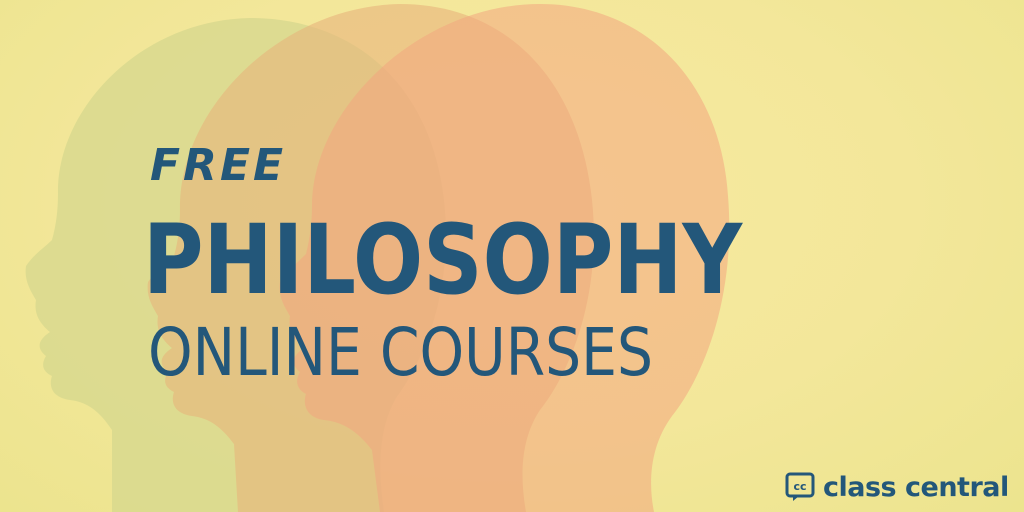  What do you see at coordinates (916, 487) in the screenshot?
I see `class-central-wordmark: class central` at bounding box center [916, 487].